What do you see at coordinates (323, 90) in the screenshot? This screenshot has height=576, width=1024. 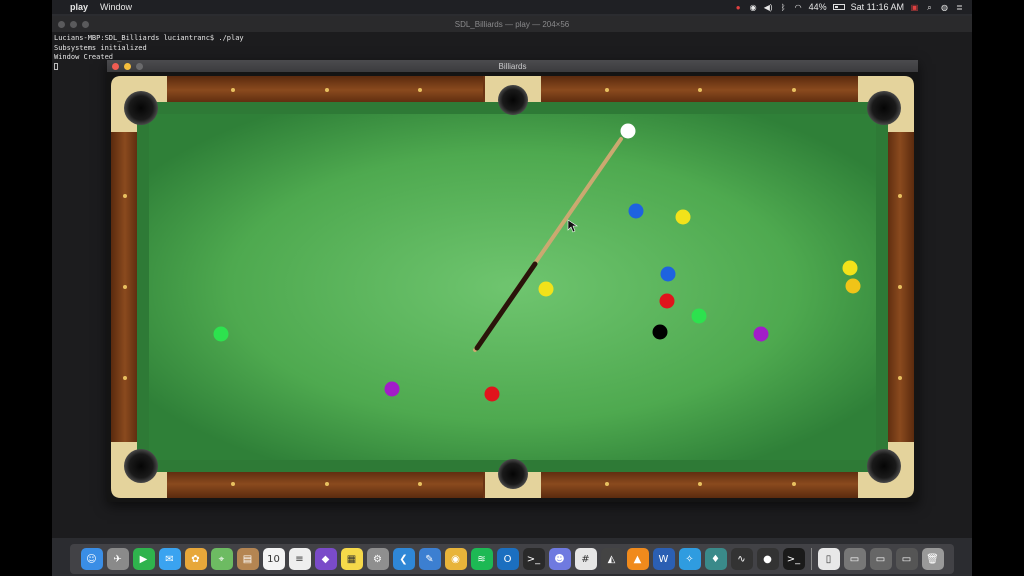 I see `rail-top-left` at bounding box center [323, 90].